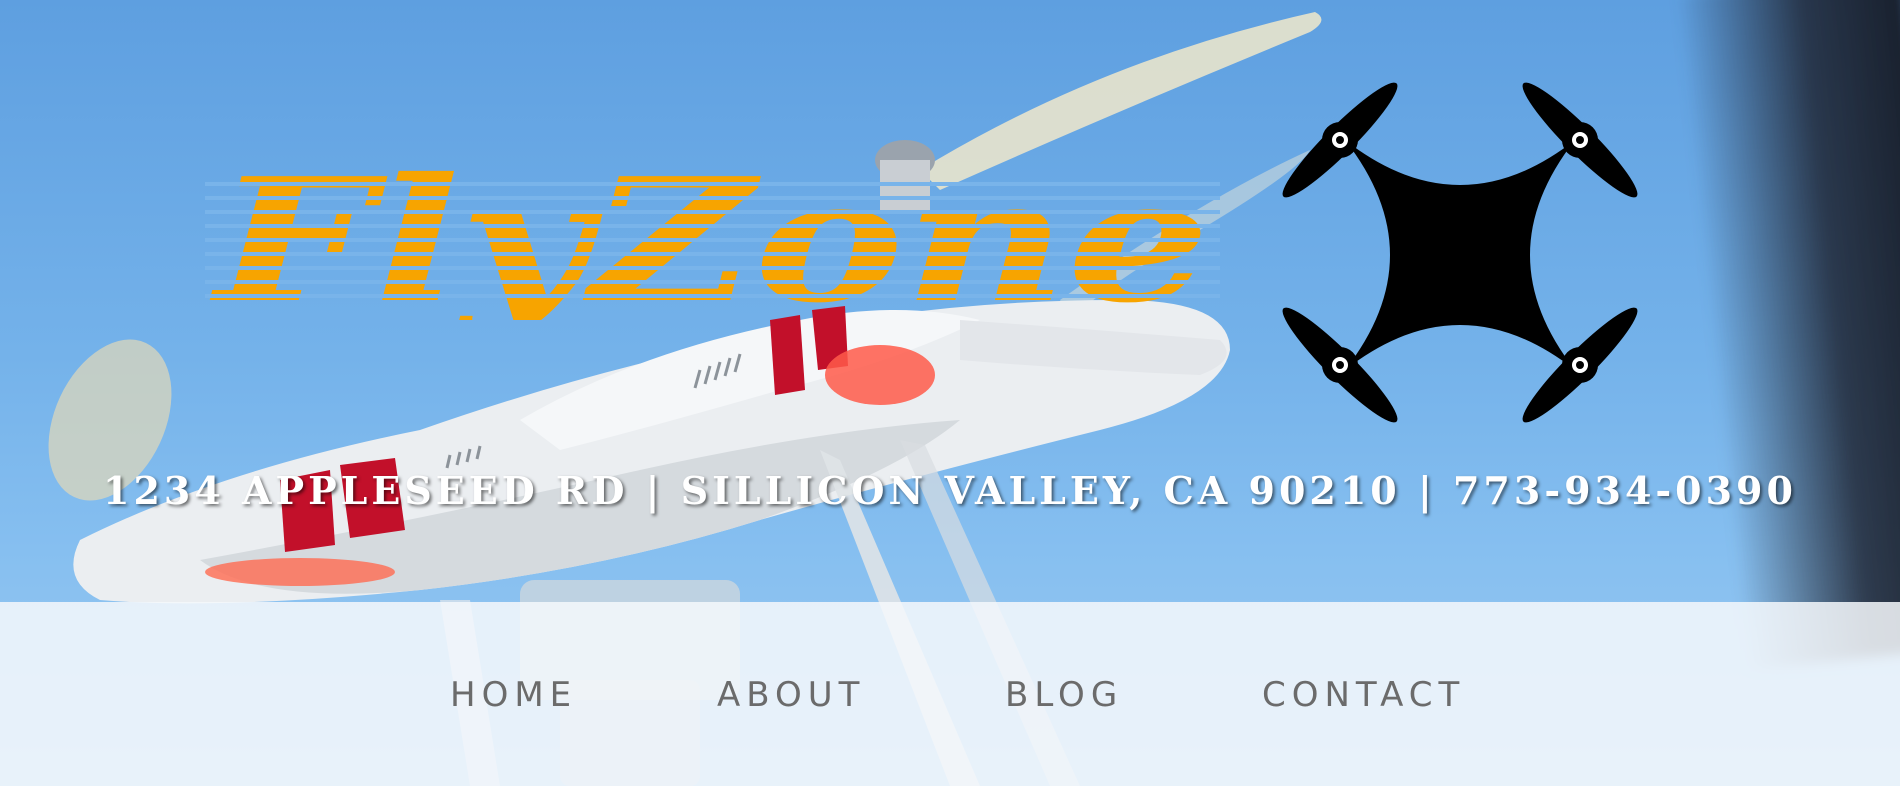 This screenshot has width=1900, height=786. Describe the element at coordinates (1460, 252) in the screenshot. I see `quadcopter-drone-icon` at that location.